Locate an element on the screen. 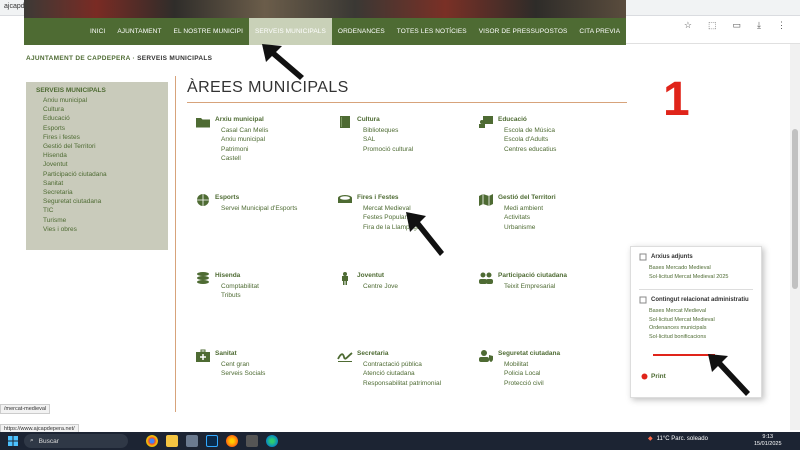  category-link: Activitats is located at coordinates (523, 217).